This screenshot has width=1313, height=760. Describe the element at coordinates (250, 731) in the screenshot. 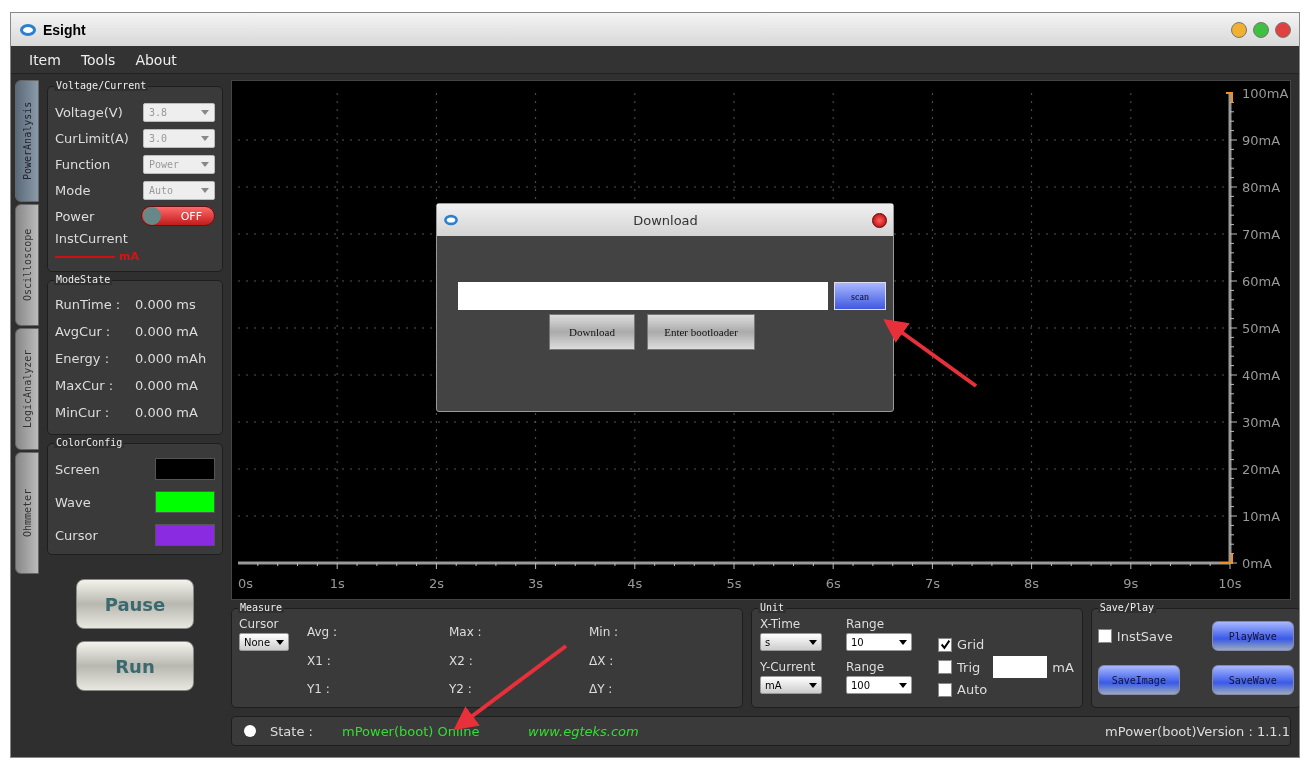

I see `status-indicator` at that location.